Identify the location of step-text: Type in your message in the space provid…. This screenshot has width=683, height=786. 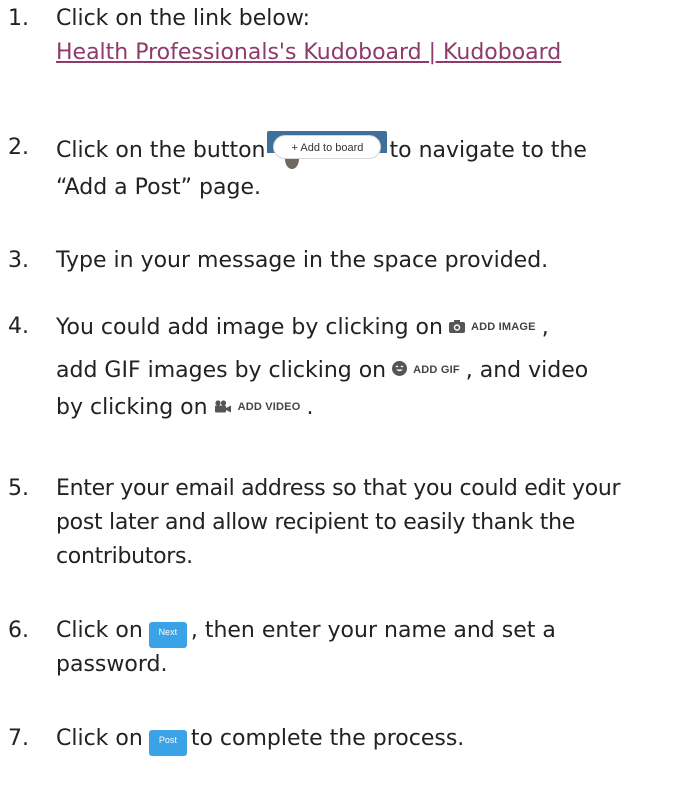
(361, 261).